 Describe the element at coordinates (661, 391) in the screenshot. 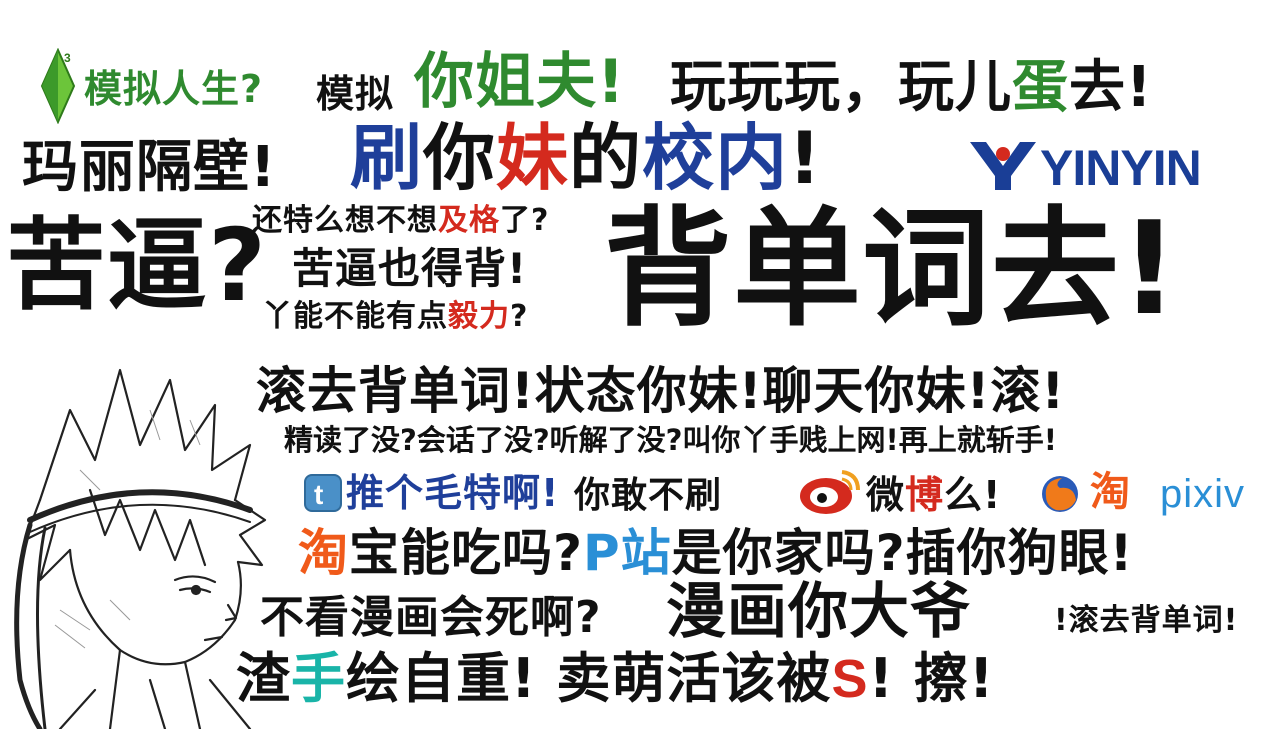

I see `gun-qu-text: 滚去背单词!状态你妹!聊天你妹!滚!` at that location.